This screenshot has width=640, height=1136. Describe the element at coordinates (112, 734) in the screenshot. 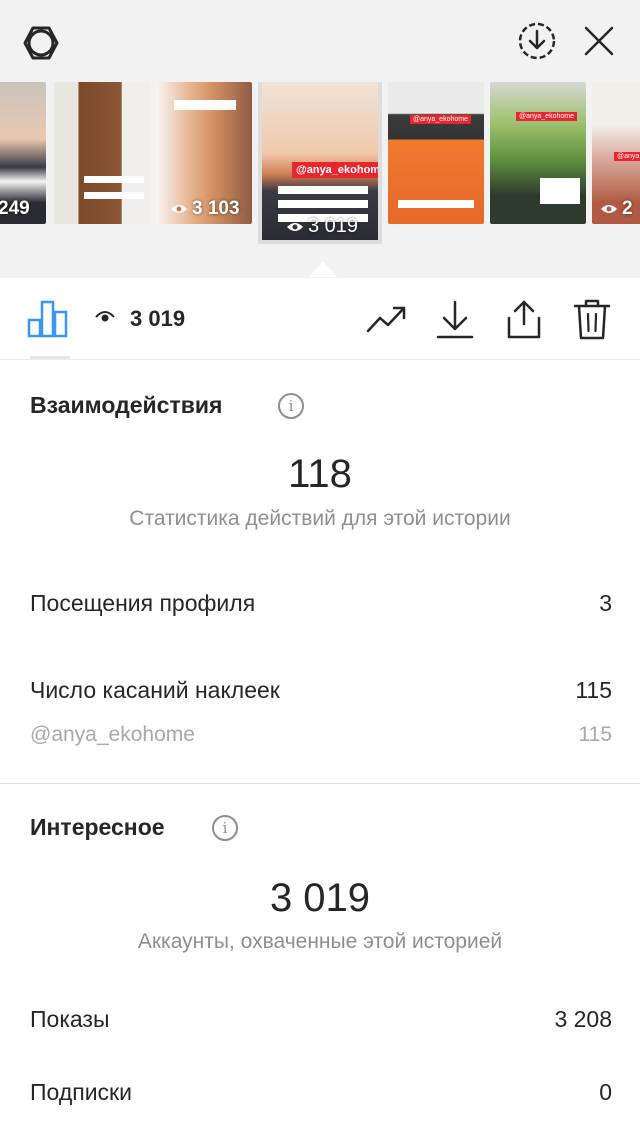

I see `sticker-mention-label: @anya_ekohome` at that location.